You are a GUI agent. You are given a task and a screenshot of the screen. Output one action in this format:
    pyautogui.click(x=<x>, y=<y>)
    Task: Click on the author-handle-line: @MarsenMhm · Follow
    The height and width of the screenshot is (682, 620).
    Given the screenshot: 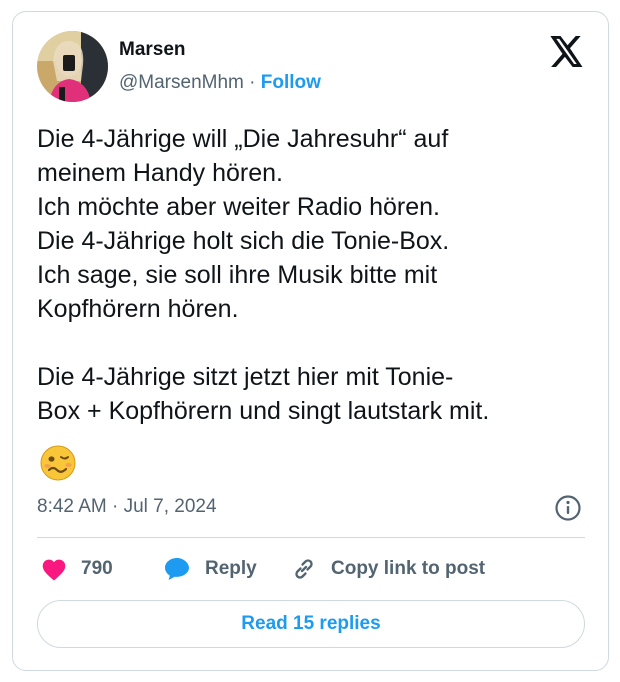 What is the action you would take?
    pyautogui.click(x=220, y=83)
    